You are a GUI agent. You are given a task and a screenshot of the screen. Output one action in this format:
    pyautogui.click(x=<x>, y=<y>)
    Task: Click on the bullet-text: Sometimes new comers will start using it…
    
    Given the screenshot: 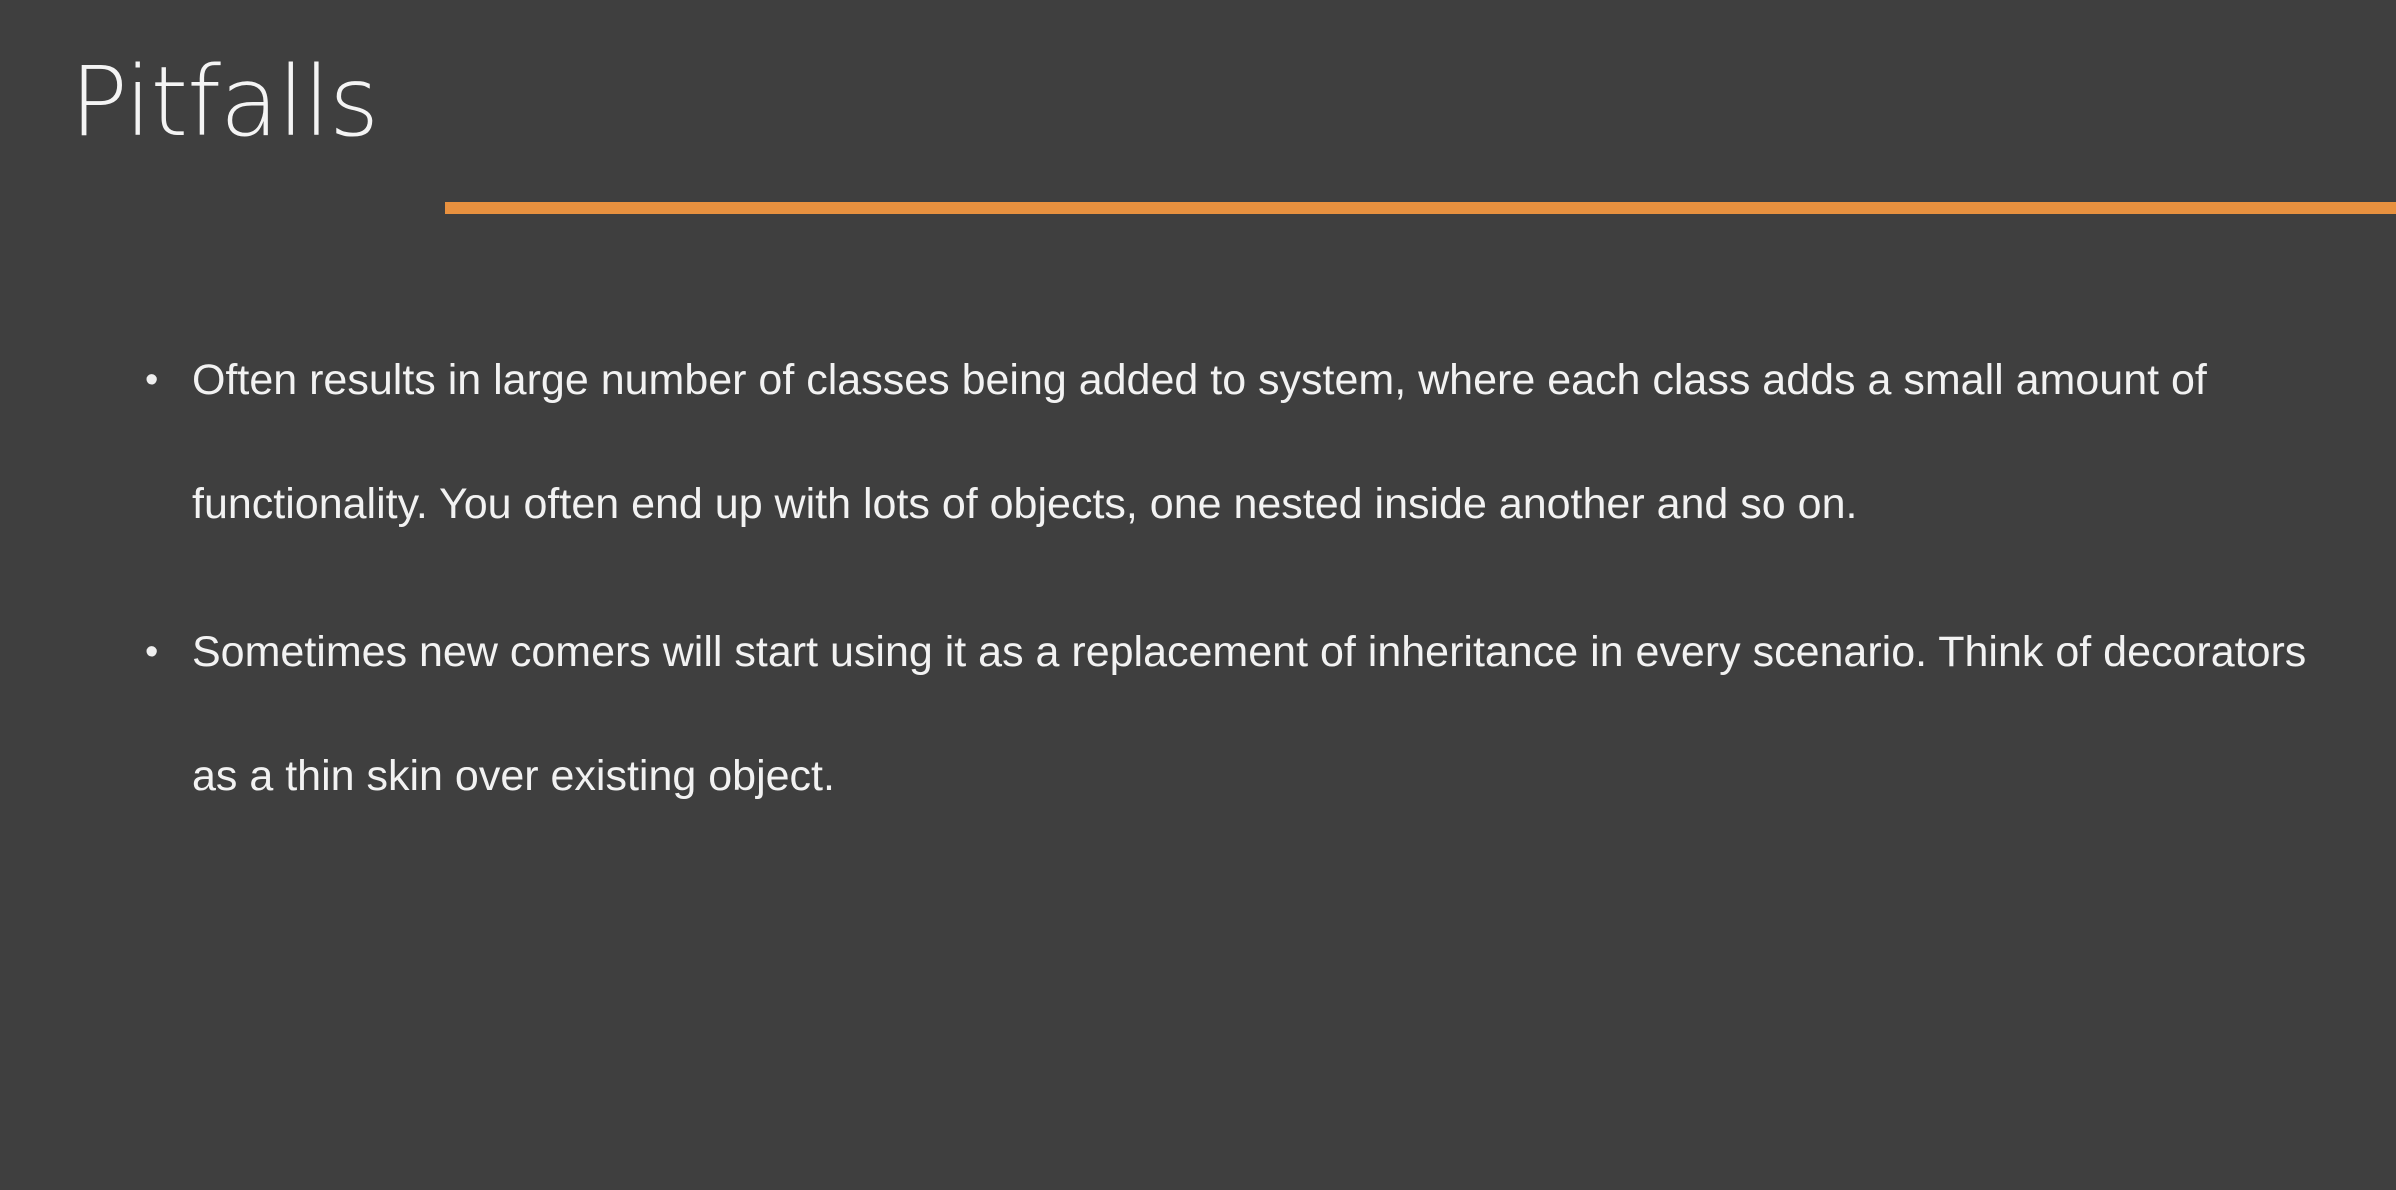 What is the action you would take?
    pyautogui.click(x=1249, y=714)
    